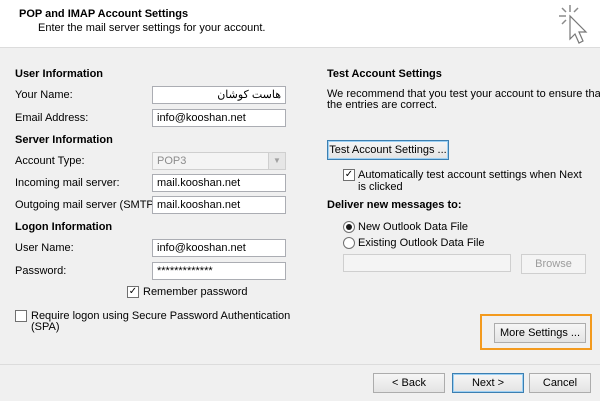 The image size is (600, 401). Describe the element at coordinates (384, 74) in the screenshot. I see `test-settings-heading: Test Account Settings` at that location.